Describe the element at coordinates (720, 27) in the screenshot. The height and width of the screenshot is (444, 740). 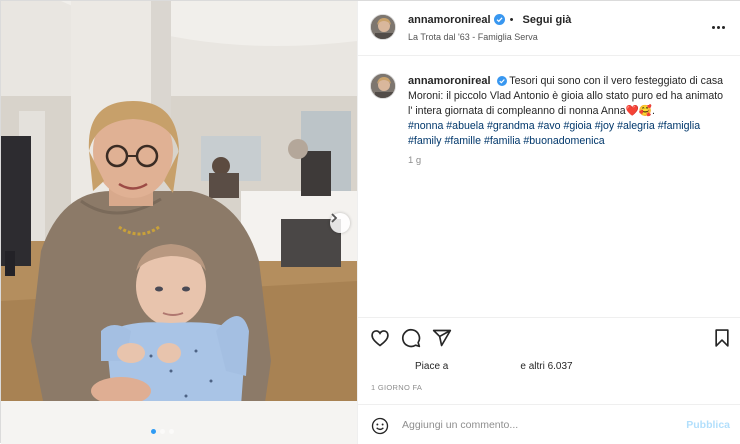
I see `more-options-icon` at that location.